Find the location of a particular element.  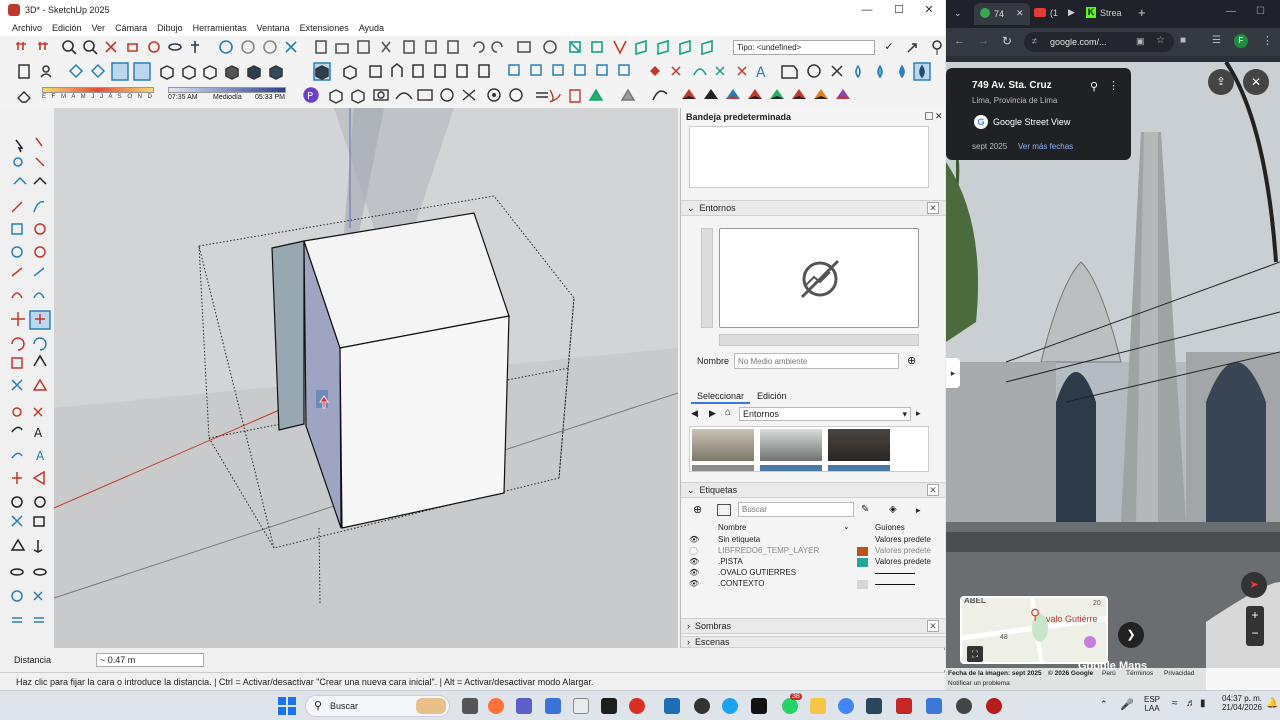

opera-icon is located at coordinates (637, 706).